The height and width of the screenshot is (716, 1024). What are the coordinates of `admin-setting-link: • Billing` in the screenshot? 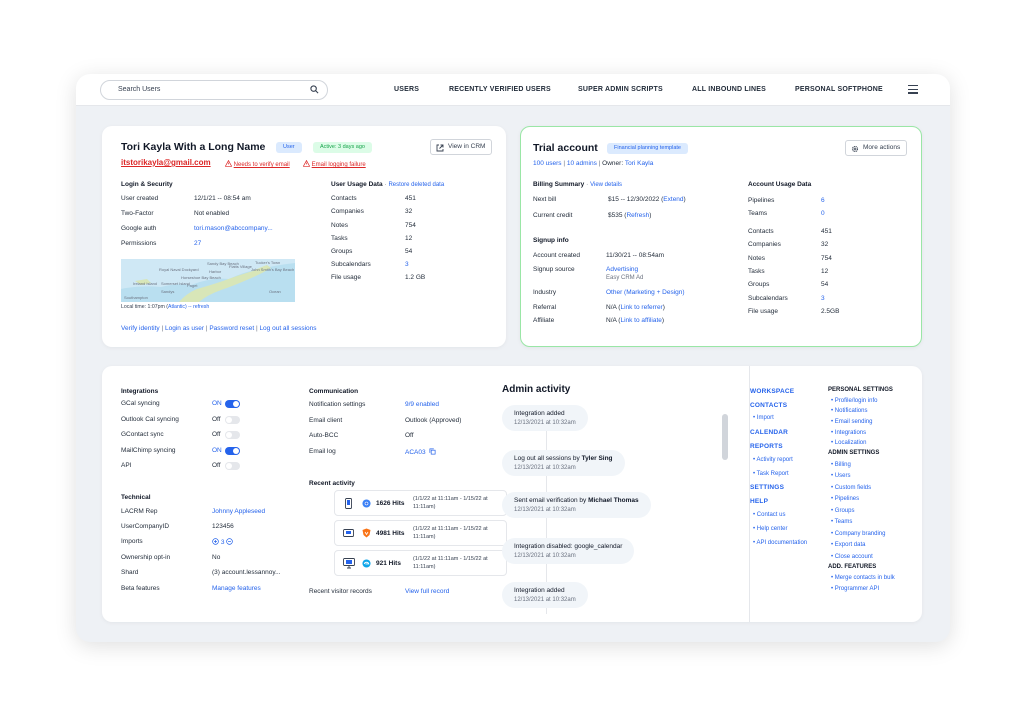 It's located at (841, 465).